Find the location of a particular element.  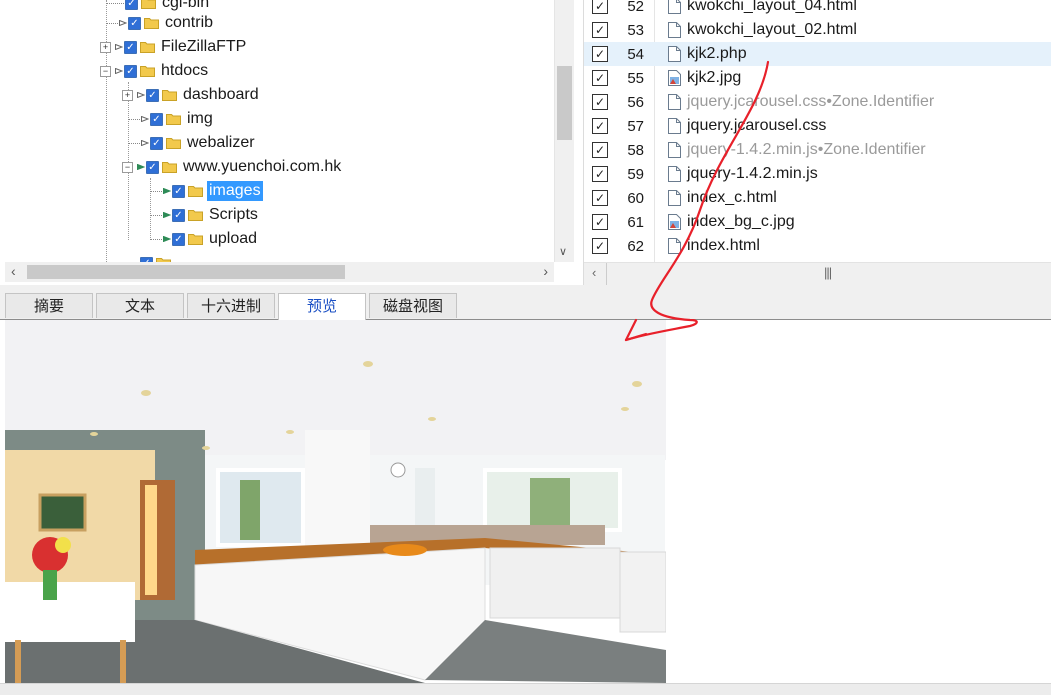

file-name: kwokchi_layout_04.html is located at coordinates (772, 7).